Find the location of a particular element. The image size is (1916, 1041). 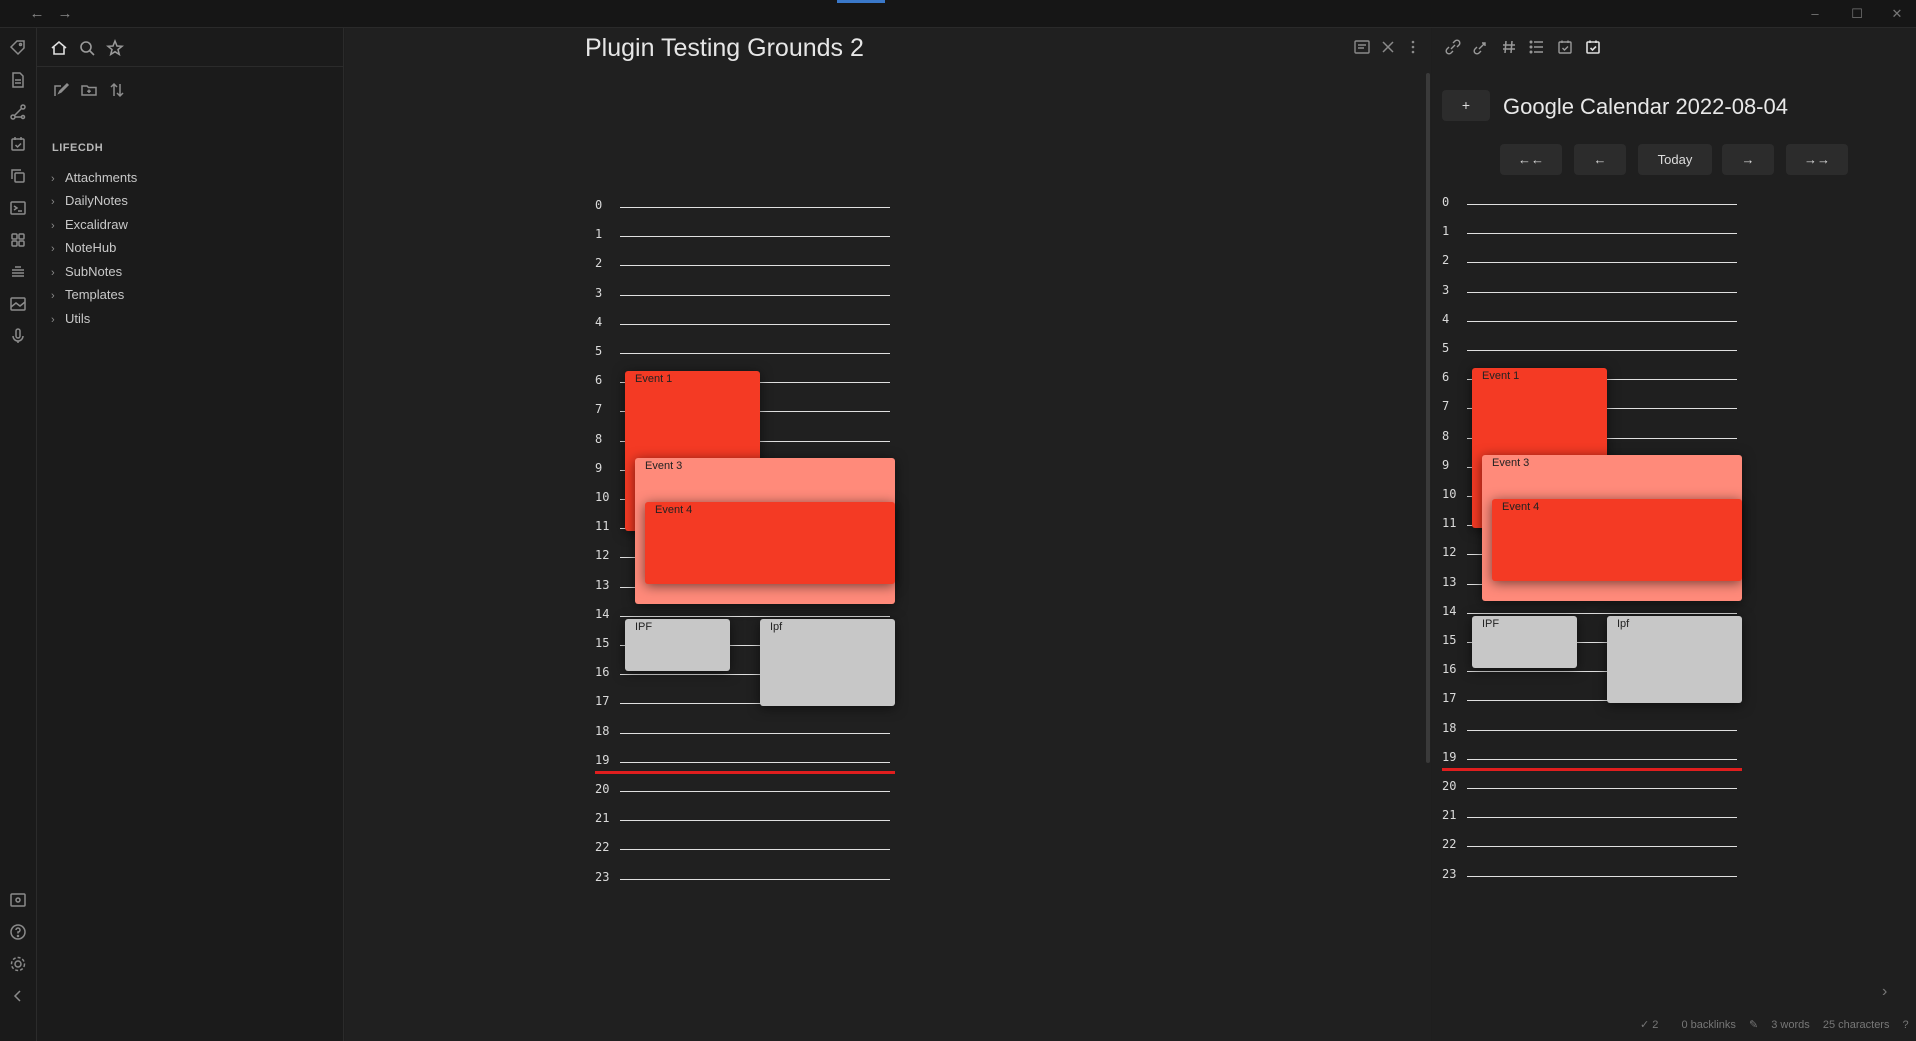

sort-icon is located at coordinates (117, 90).